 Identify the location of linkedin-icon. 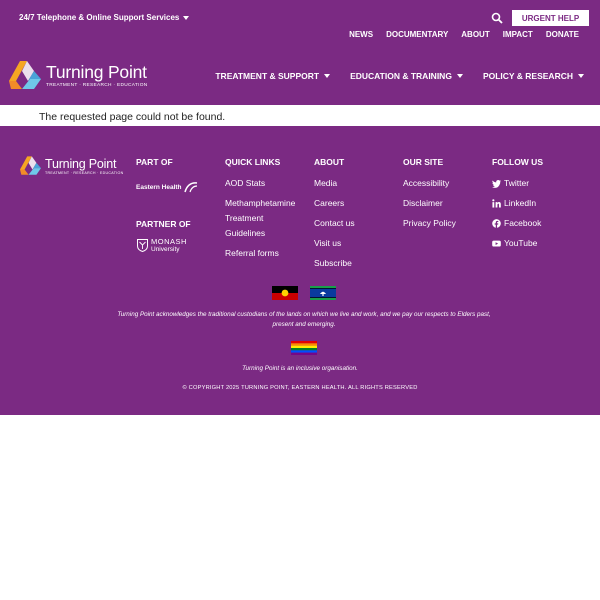
(496, 203).